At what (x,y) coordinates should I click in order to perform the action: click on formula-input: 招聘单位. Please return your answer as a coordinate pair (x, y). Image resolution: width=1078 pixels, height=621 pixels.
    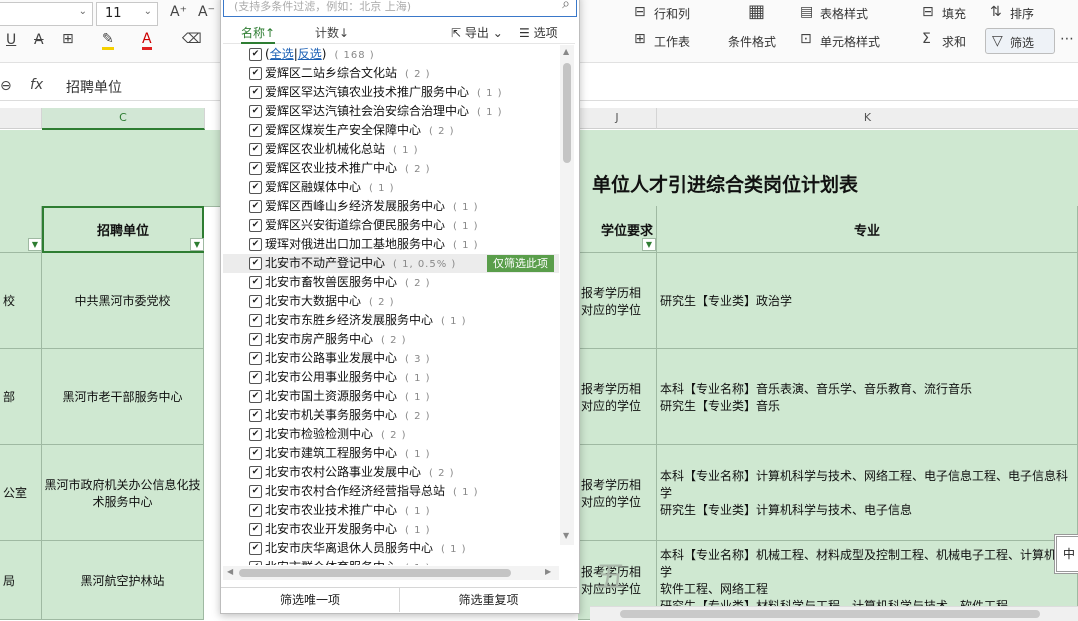
    Looking at the image, I should click on (94, 87).